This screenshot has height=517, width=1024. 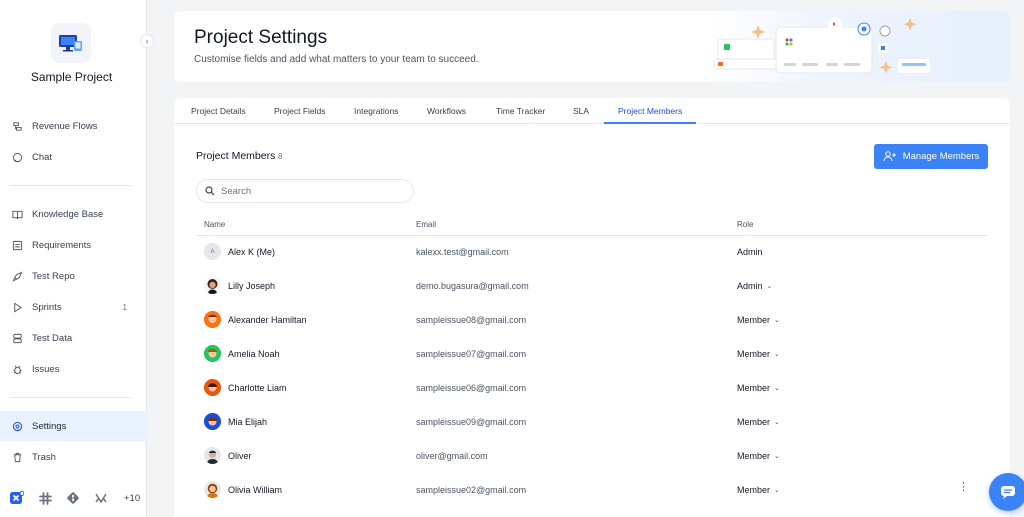 What do you see at coordinates (889, 156) in the screenshot?
I see `add-user-icon` at bounding box center [889, 156].